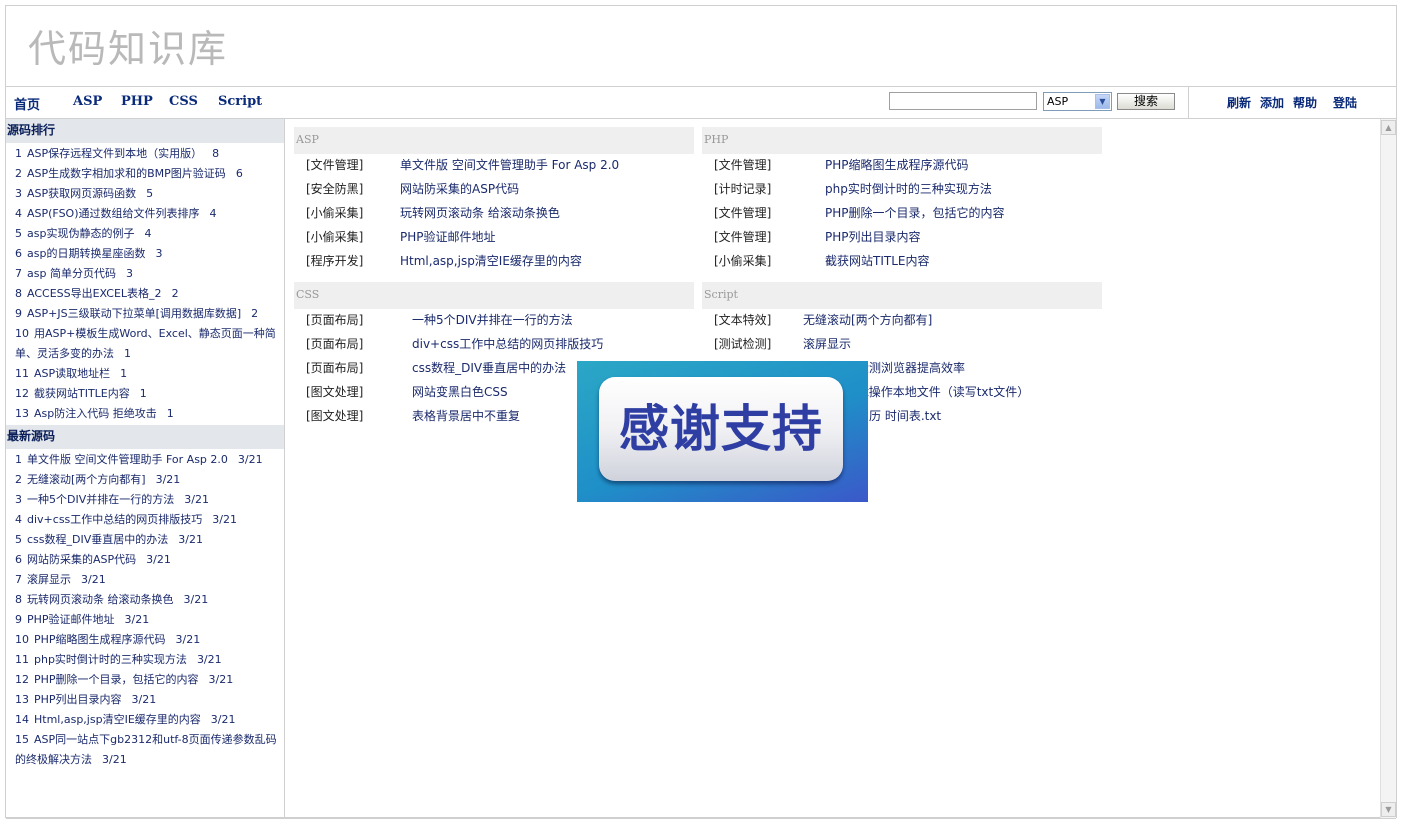 The width and height of the screenshot is (1420, 840). What do you see at coordinates (501, 344) in the screenshot?
I see `css-row: [页面布局] div+css工作中总结的网页排版技巧` at bounding box center [501, 344].